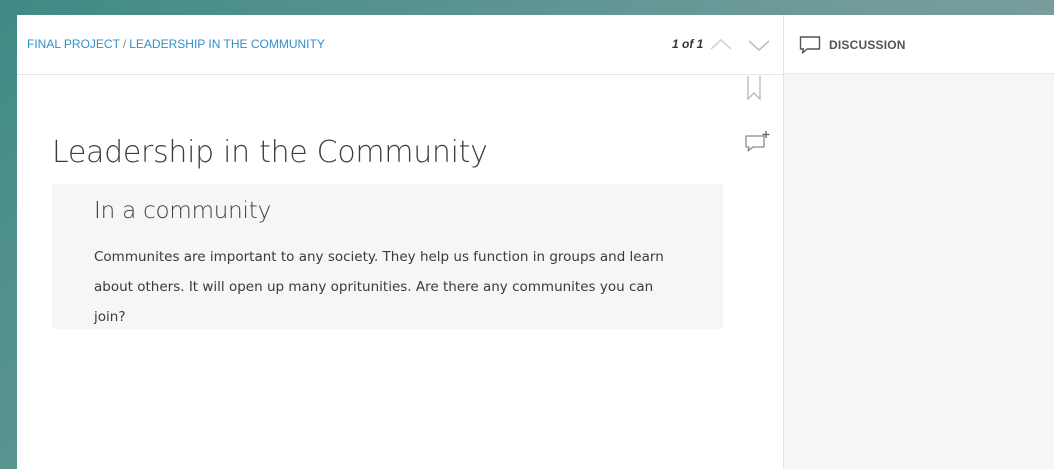  I want to click on add-comment-button, so click(758, 144).